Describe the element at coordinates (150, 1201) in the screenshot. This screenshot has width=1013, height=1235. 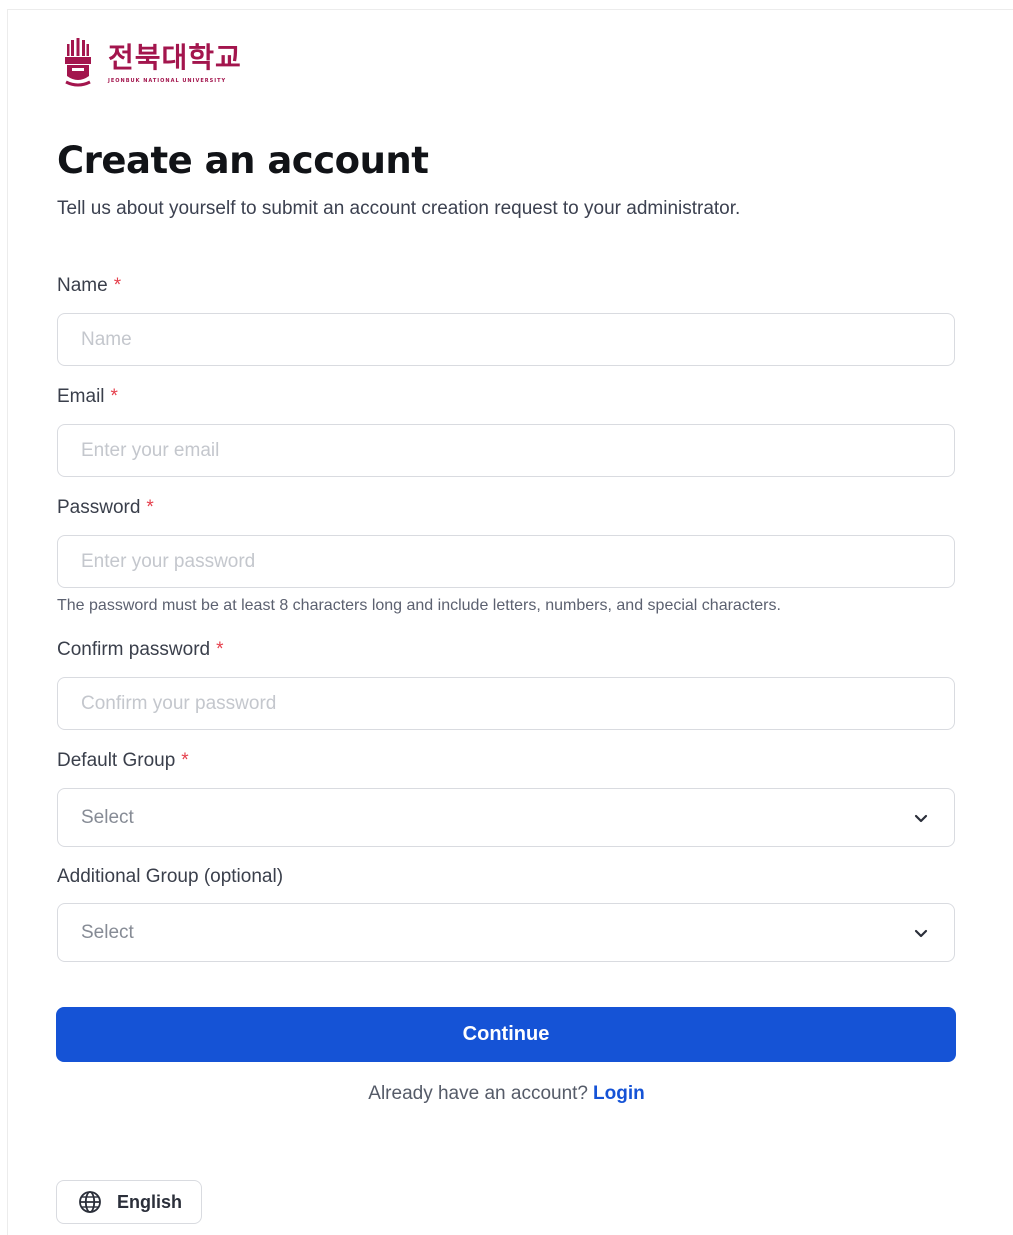
I see `language-label: English` at that location.